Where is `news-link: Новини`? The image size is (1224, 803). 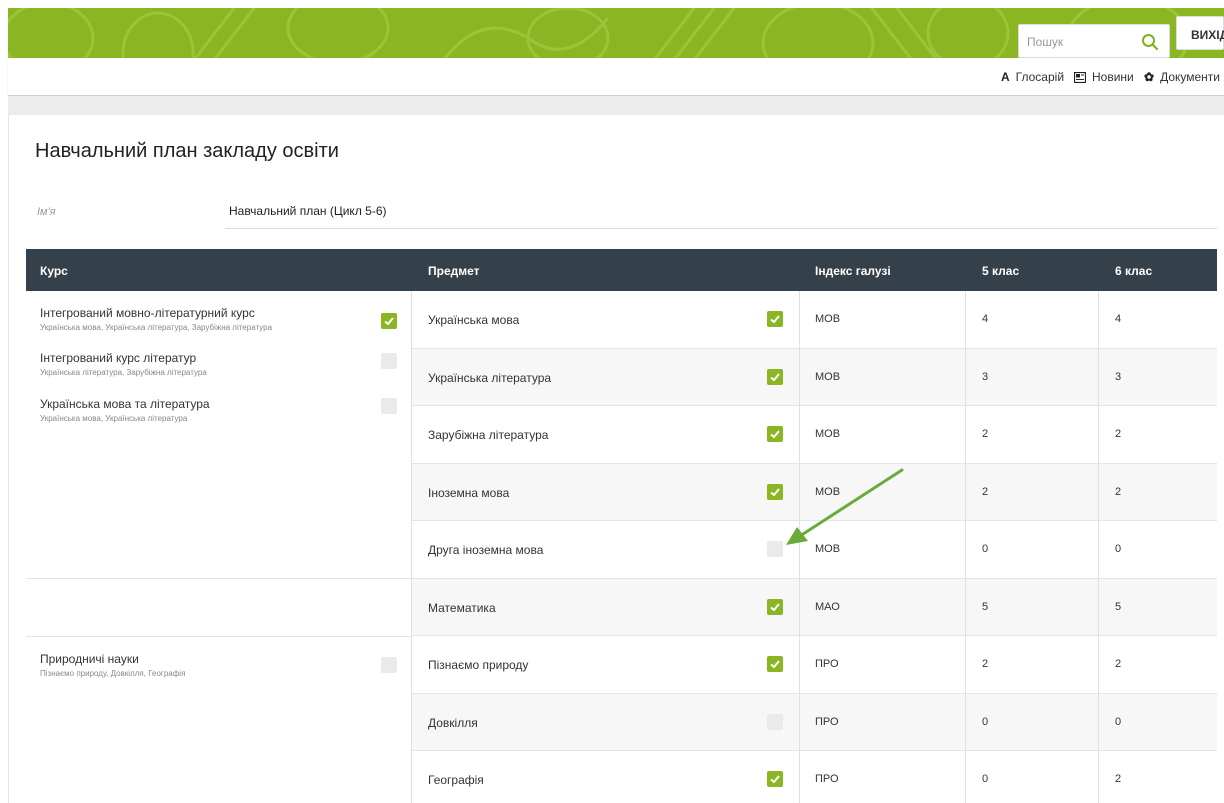 news-link: Новини is located at coordinates (1104, 77).